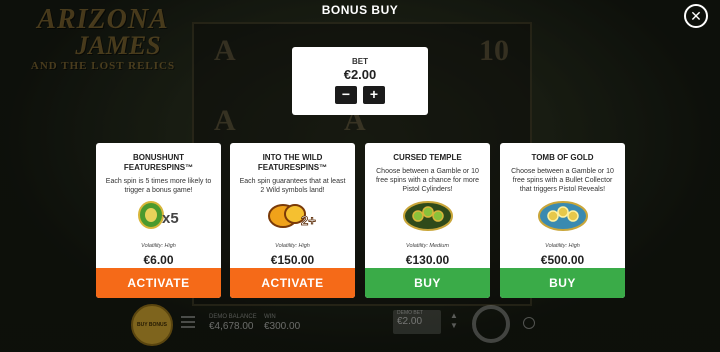 This screenshot has height=352, width=720. I want to click on bonushunt-icon: x5, so click(158, 215).